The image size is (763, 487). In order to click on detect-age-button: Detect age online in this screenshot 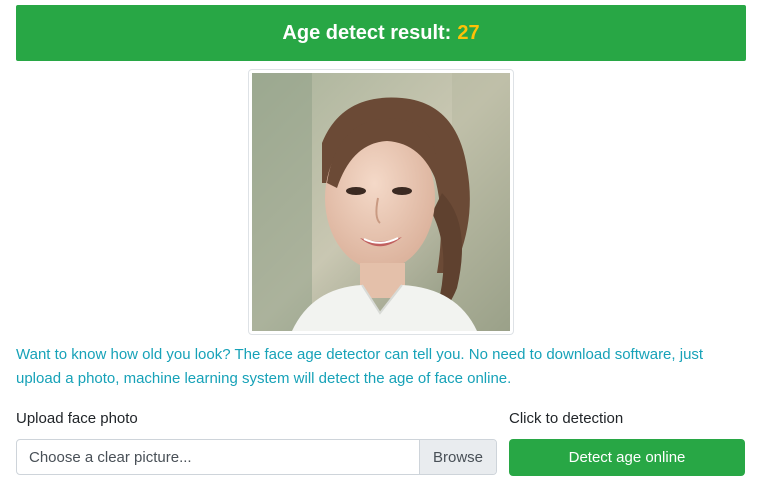, I will do `click(627, 457)`.